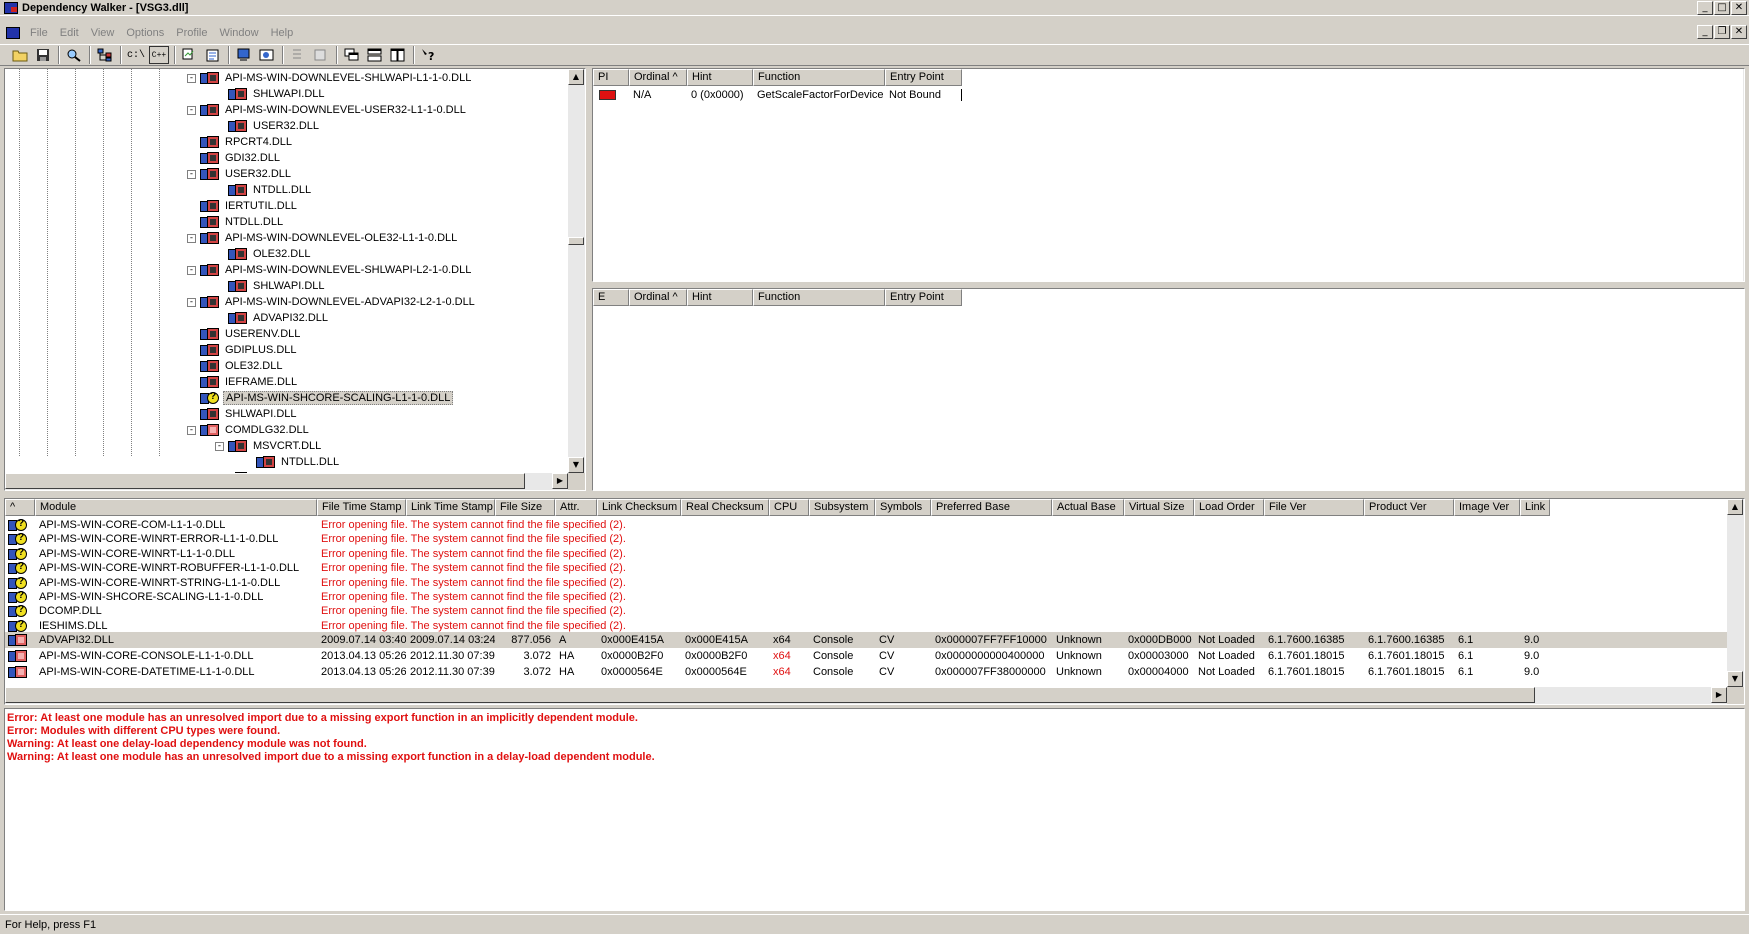 This screenshot has height=934, width=1749. What do you see at coordinates (249, 430) in the screenshot?
I see `tree-node: - COMDLG32.DLL` at bounding box center [249, 430].